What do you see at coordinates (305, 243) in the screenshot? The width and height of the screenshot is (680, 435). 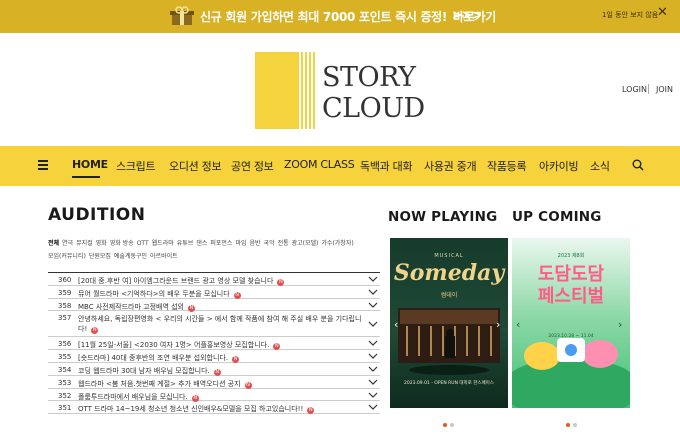 I see `category-chip: 광고(모델)` at bounding box center [305, 243].